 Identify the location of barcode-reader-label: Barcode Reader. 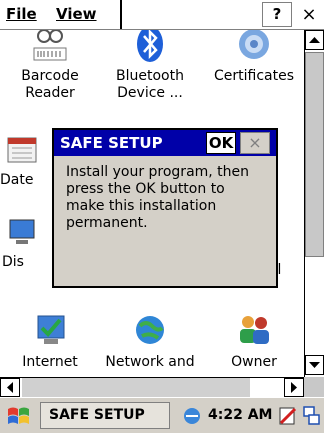
(50, 84).